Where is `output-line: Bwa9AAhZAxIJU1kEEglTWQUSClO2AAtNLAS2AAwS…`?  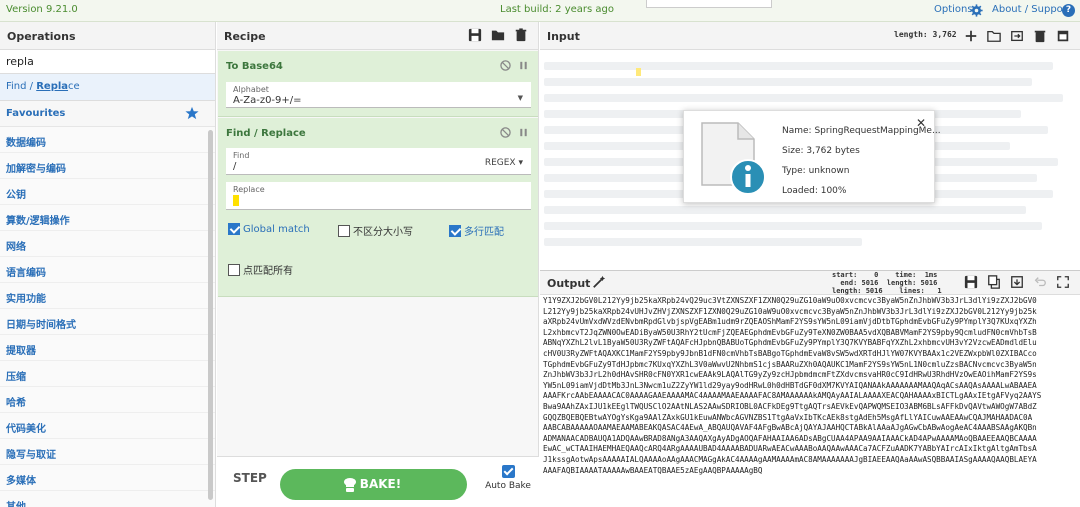
output-line: Bwa9AAhZAxIJU1kEEglTWQUSClO2AAtNLAS2AAwS… is located at coordinates (790, 406).